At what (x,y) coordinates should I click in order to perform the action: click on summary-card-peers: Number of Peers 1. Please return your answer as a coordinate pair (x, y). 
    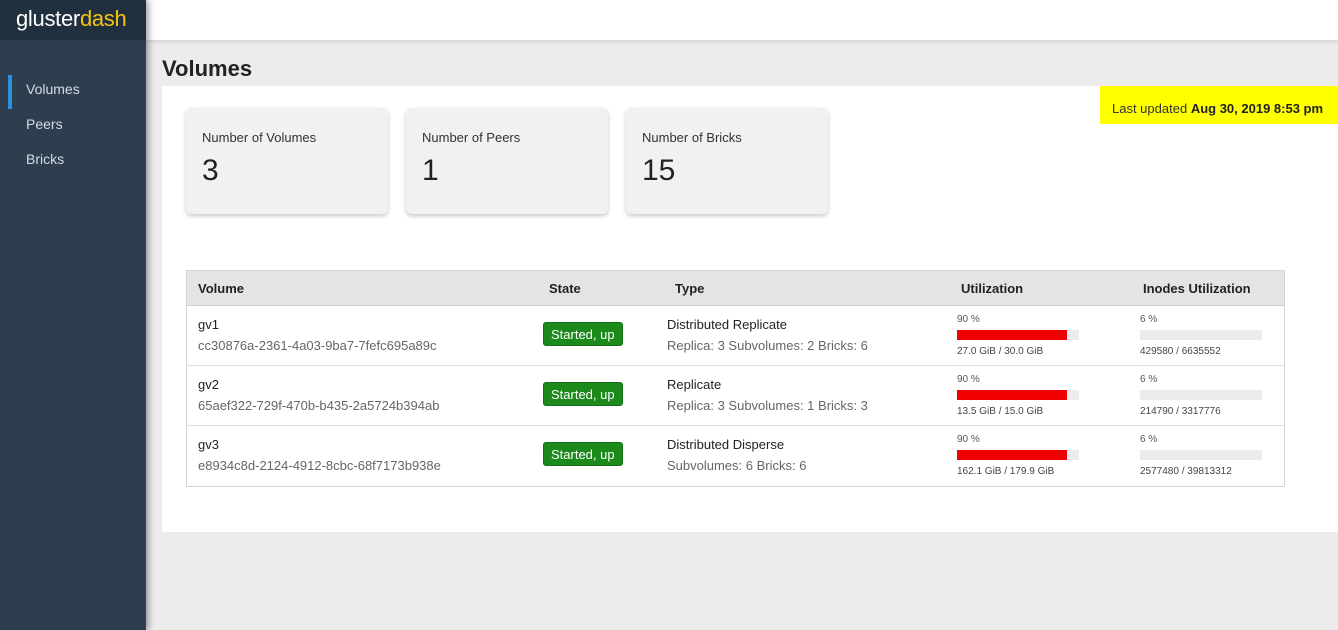
    Looking at the image, I should click on (507, 161).